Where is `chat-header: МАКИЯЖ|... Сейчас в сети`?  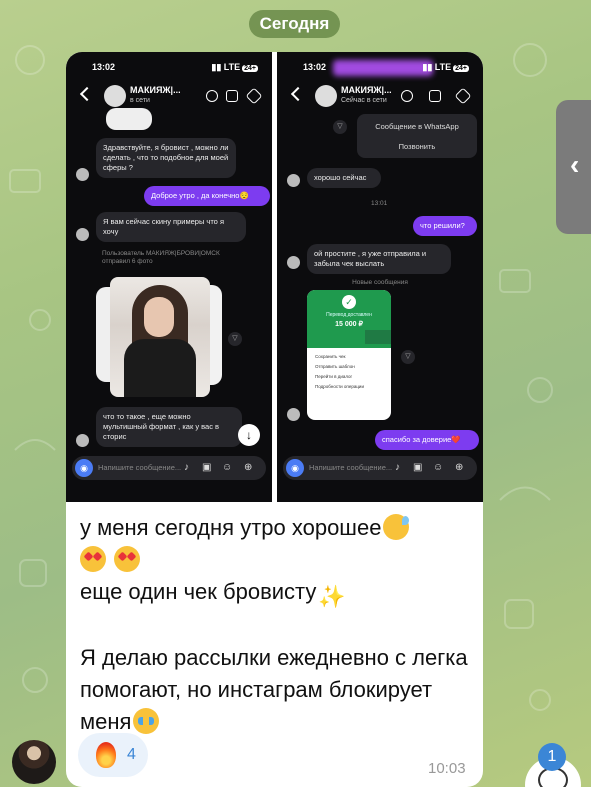 chat-header: МАКИЯЖ|... Сейчас в сети is located at coordinates (380, 97).